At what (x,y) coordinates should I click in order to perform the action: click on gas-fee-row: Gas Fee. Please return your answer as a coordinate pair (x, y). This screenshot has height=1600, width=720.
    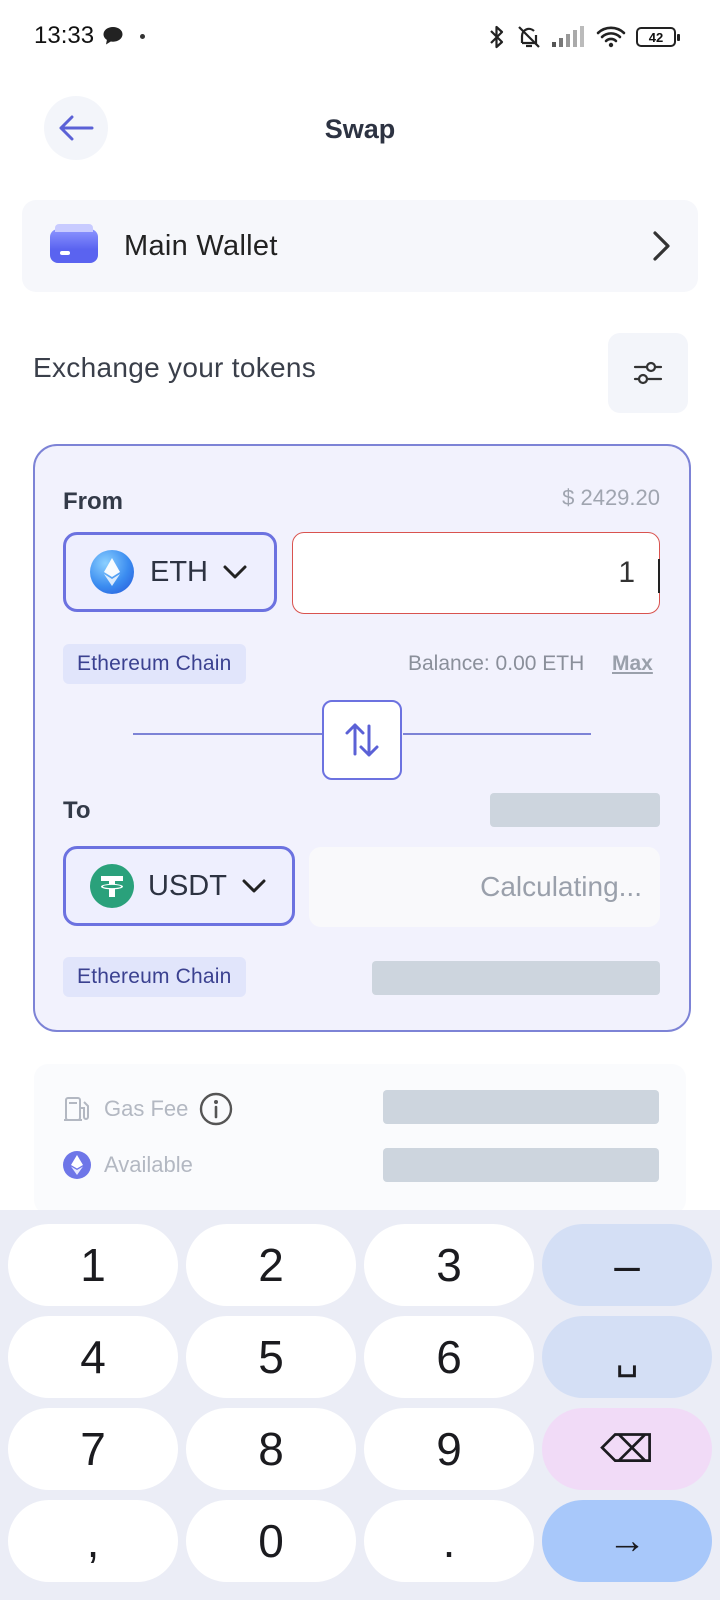
    Looking at the image, I should click on (148, 1109).